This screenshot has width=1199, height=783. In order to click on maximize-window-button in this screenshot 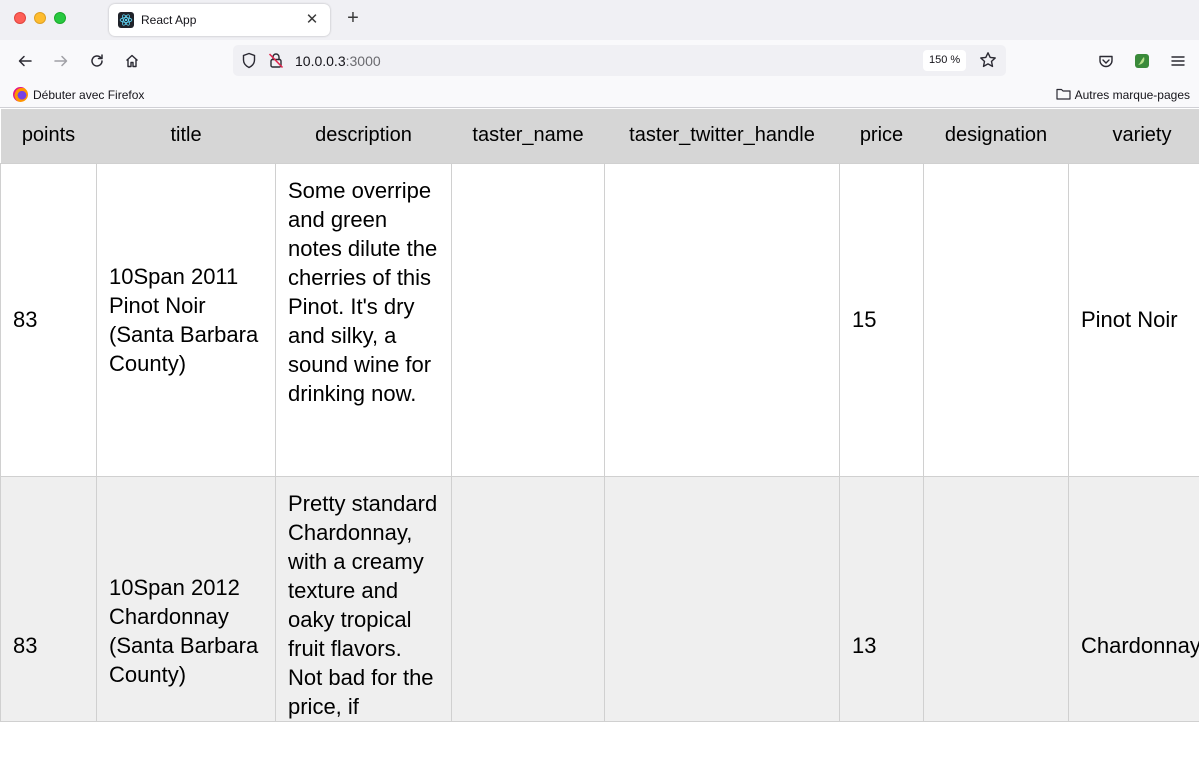, I will do `click(60, 18)`.